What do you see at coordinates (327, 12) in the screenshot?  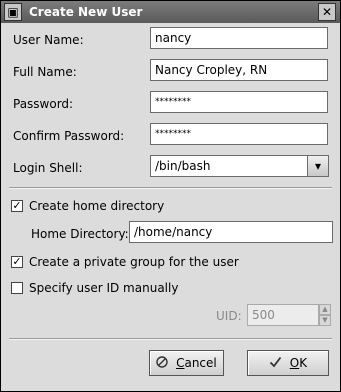 I see `close-icon: ✕` at bounding box center [327, 12].